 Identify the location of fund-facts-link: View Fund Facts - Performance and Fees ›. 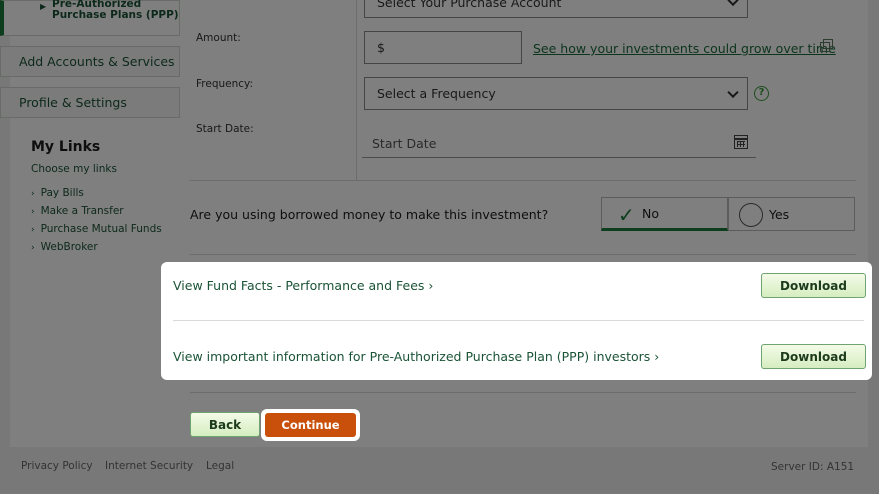
(303, 285).